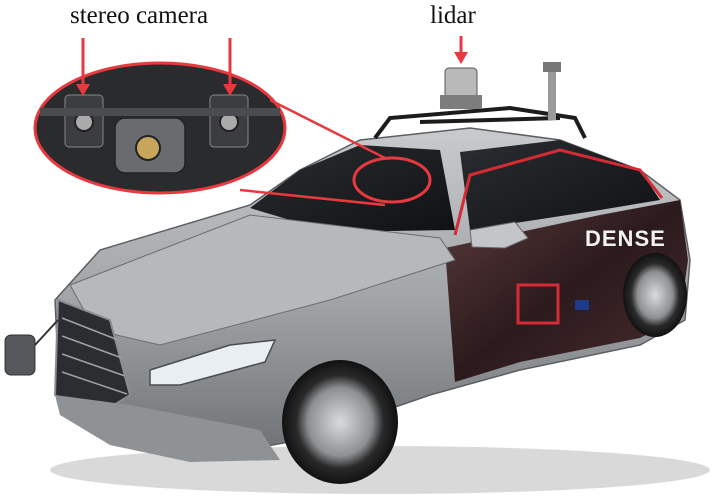 This screenshot has height=500, width=719. I want to click on stereo-camera-arrow-left, so click(83, 67).